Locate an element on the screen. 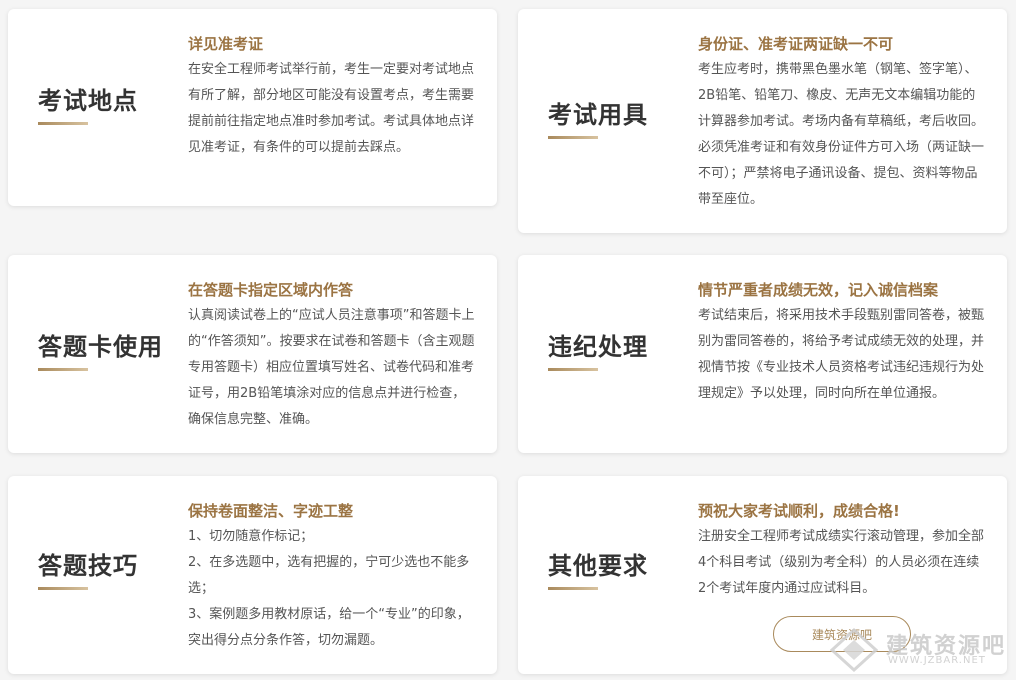 The image size is (1016, 680). watermark: 建筑资源吧 WWW.JZBAR.NET is located at coordinates (920, 650).